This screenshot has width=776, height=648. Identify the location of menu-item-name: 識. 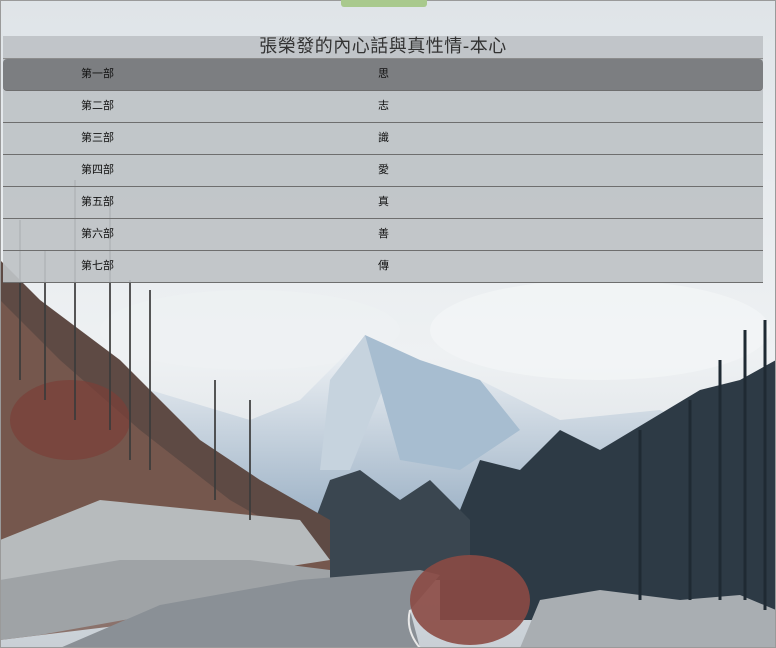
(383, 137).